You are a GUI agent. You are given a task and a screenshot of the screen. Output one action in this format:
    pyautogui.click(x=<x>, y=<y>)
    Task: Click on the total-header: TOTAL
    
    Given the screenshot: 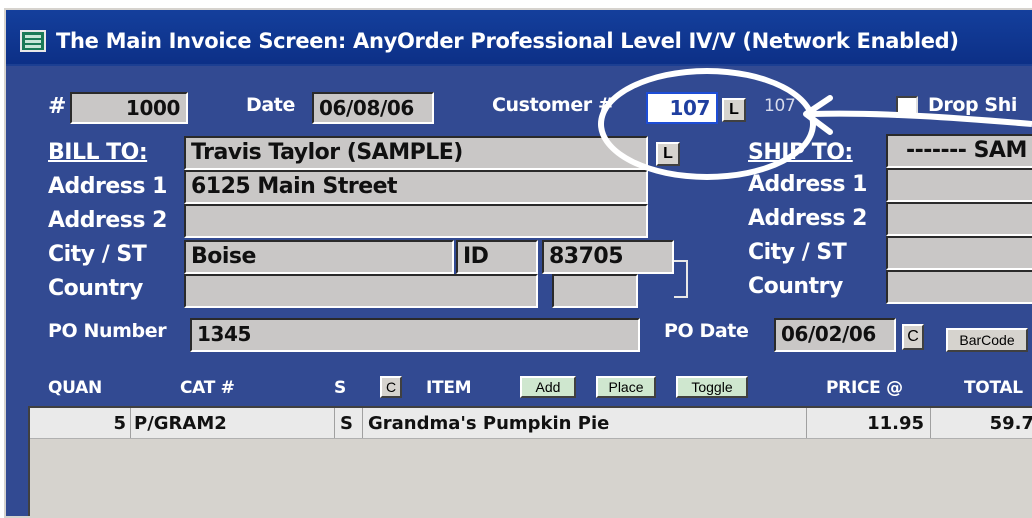 What is the action you would take?
    pyautogui.click(x=993, y=388)
    